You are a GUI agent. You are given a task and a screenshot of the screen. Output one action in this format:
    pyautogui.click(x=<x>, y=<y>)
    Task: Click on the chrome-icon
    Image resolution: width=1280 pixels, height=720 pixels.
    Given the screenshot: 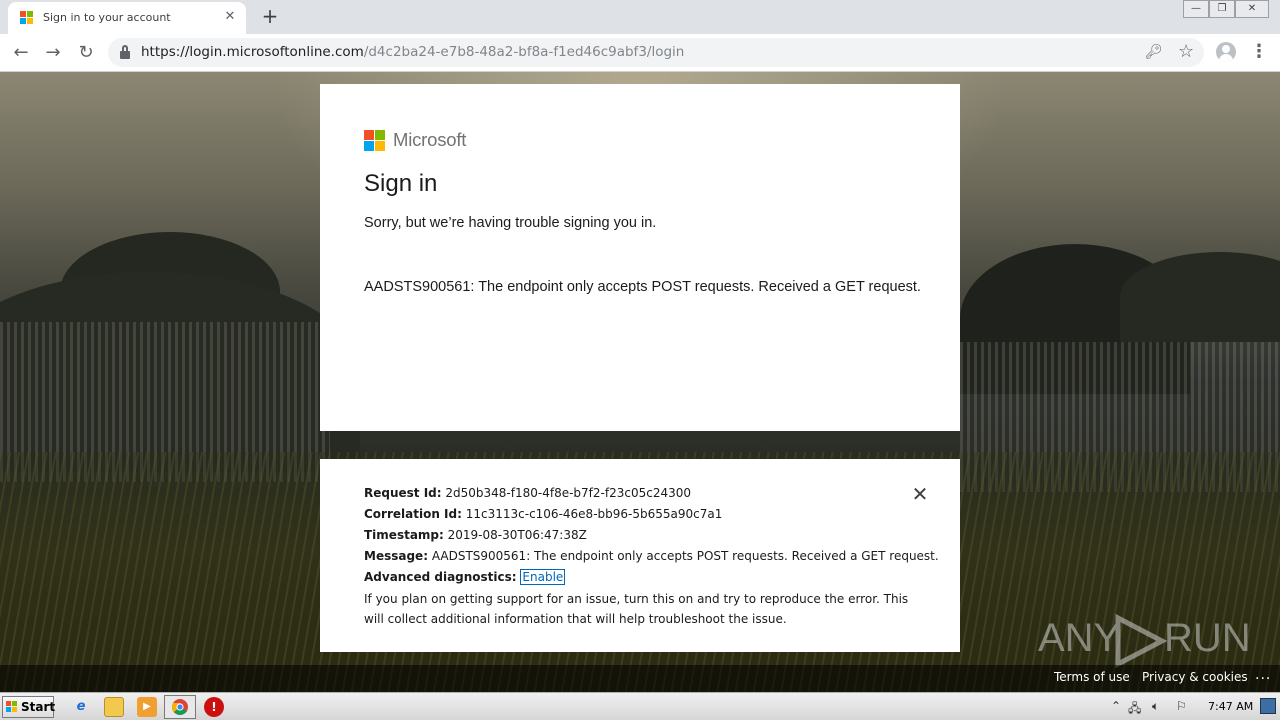 What is the action you would take?
    pyautogui.click(x=180, y=707)
    